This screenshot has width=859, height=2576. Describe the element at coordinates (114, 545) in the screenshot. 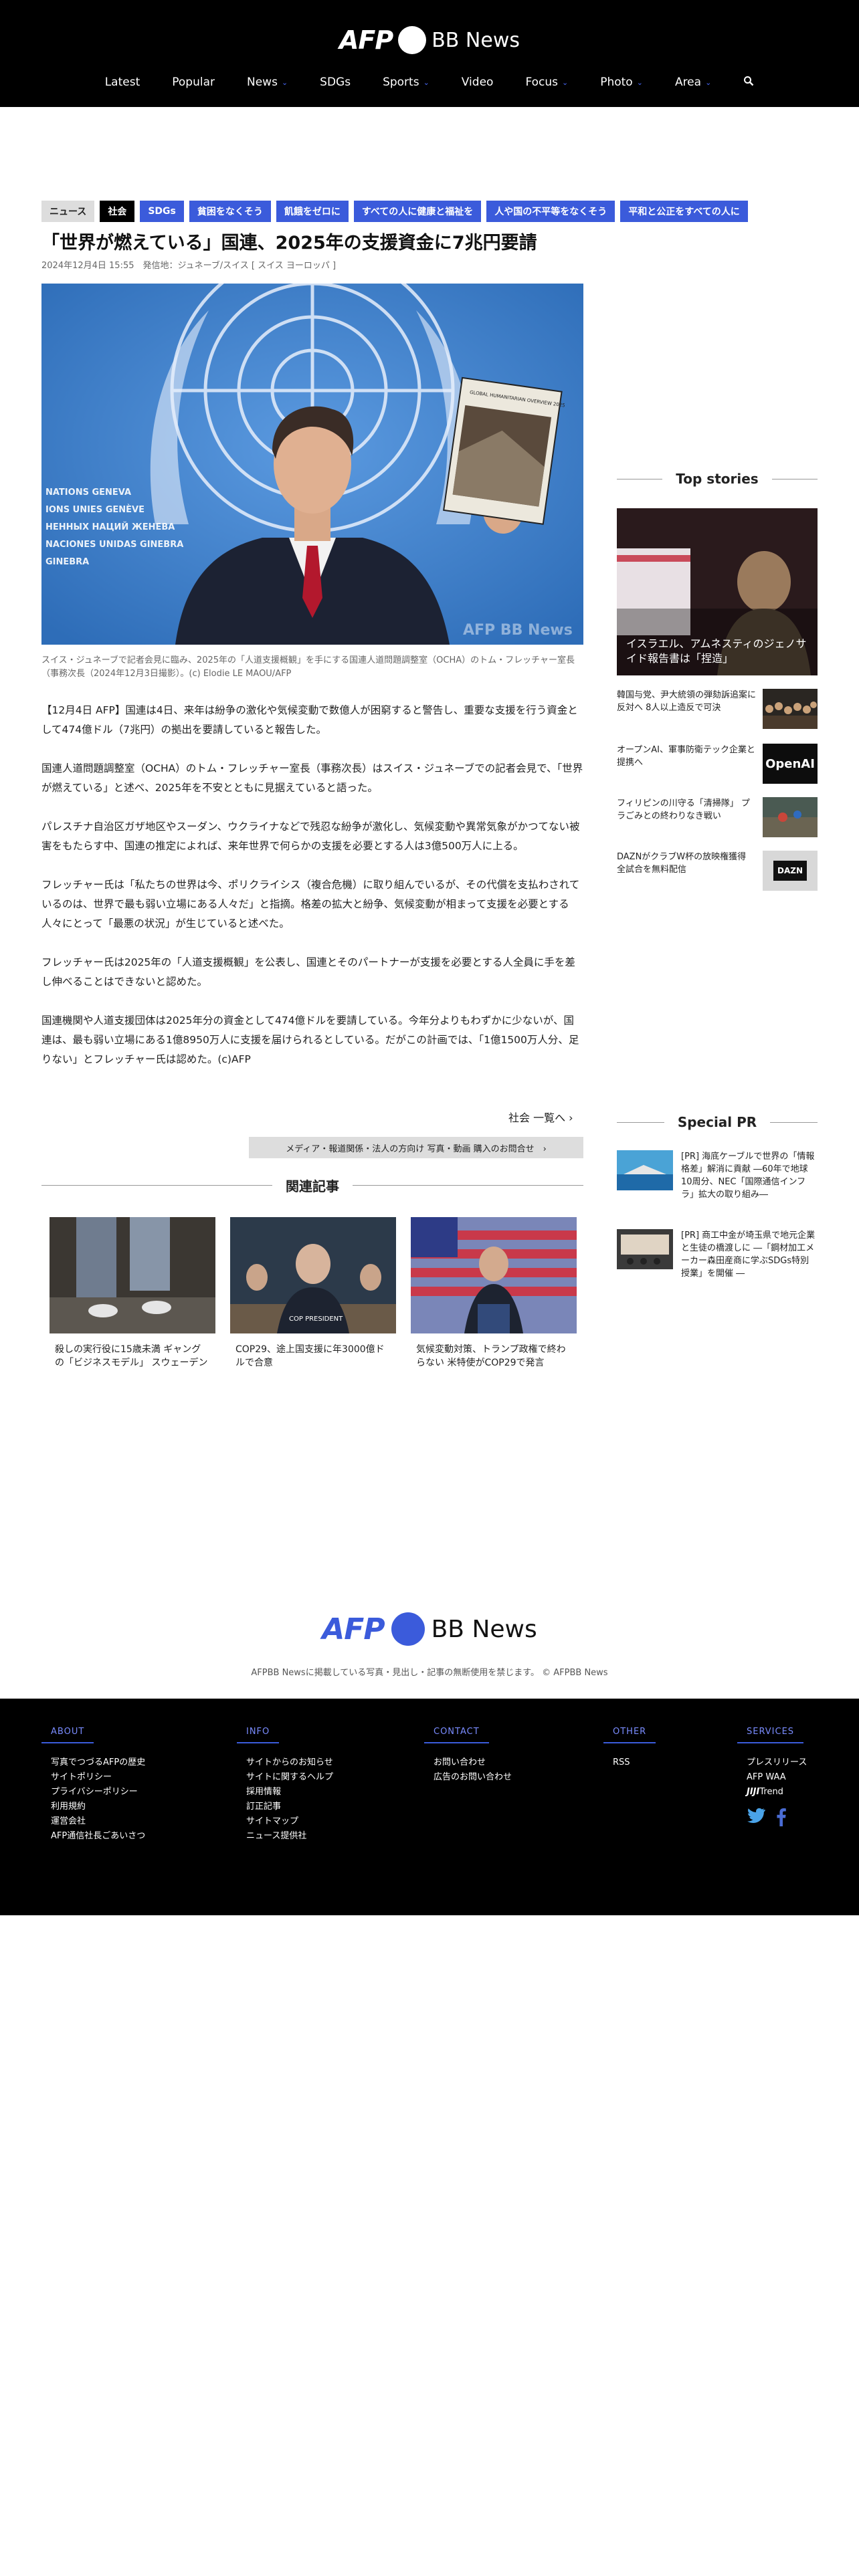

I see `hero-text-line: NACIONES UNIDAS GINEBRA` at that location.